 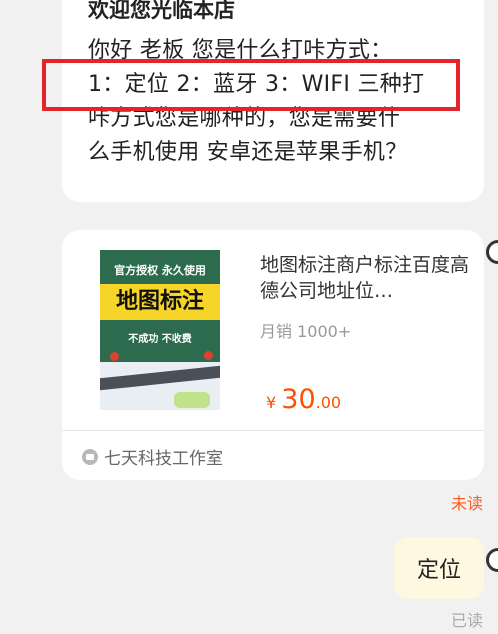 I want to click on card-divider, so click(x=273, y=430).